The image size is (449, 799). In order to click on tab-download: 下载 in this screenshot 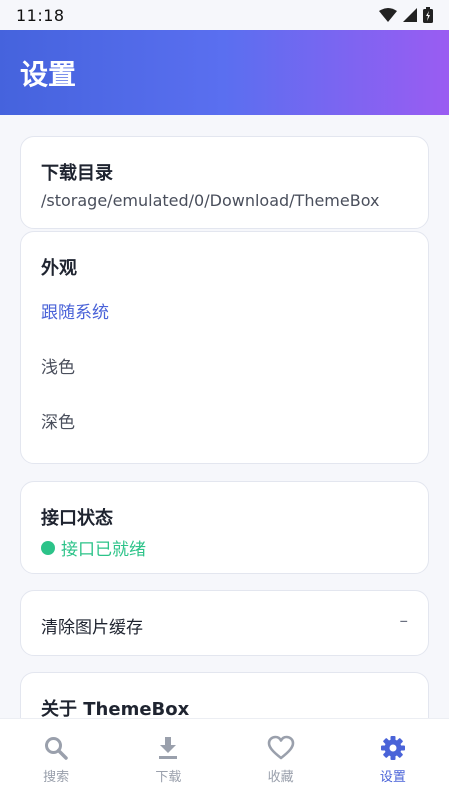, I will do `click(168, 759)`.